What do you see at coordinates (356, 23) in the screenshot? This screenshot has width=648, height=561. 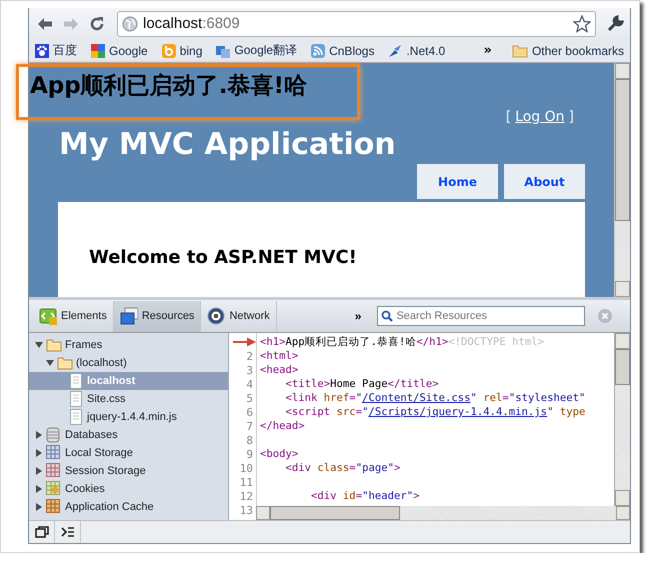 I see `address-bar: localhost:6809` at bounding box center [356, 23].